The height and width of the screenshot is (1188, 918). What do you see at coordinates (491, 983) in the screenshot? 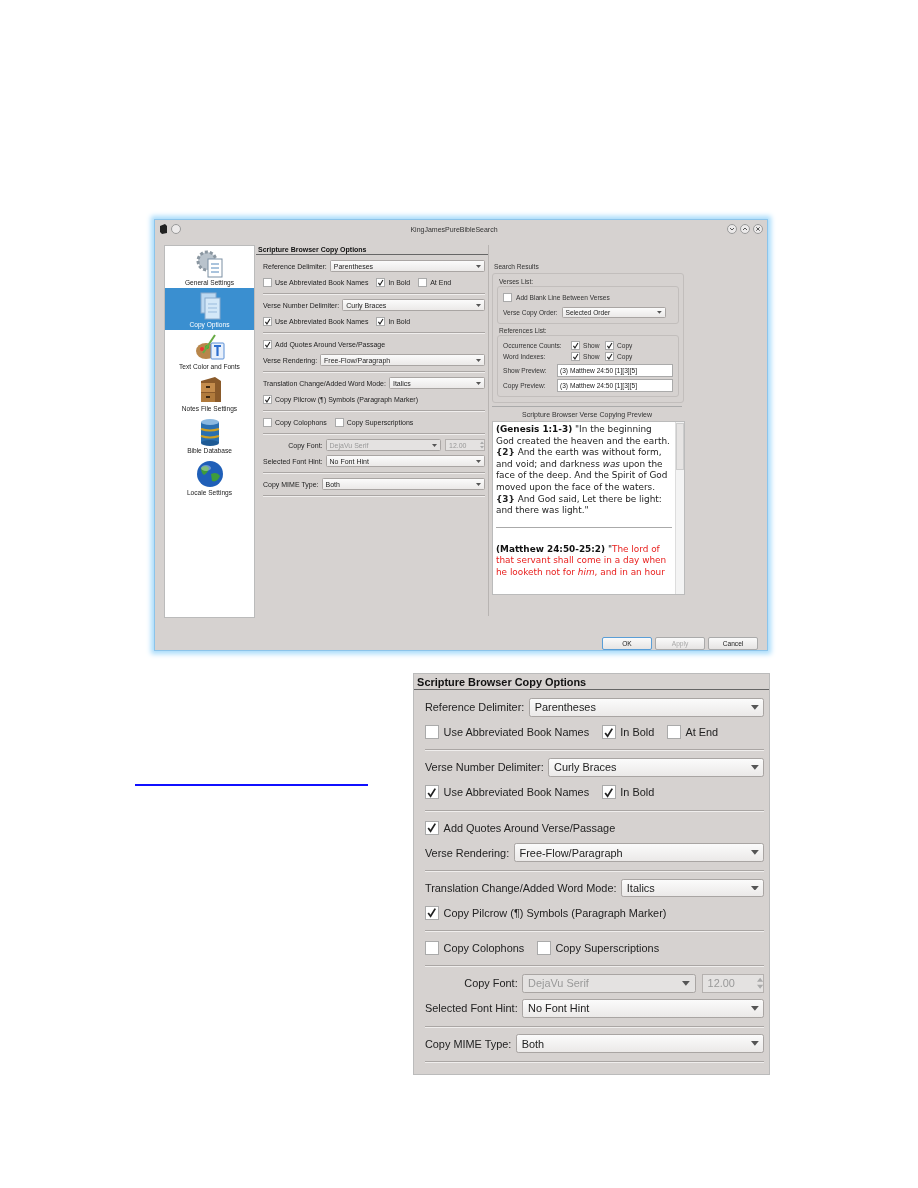
I see `field-label: Copy Font:` at bounding box center [491, 983].